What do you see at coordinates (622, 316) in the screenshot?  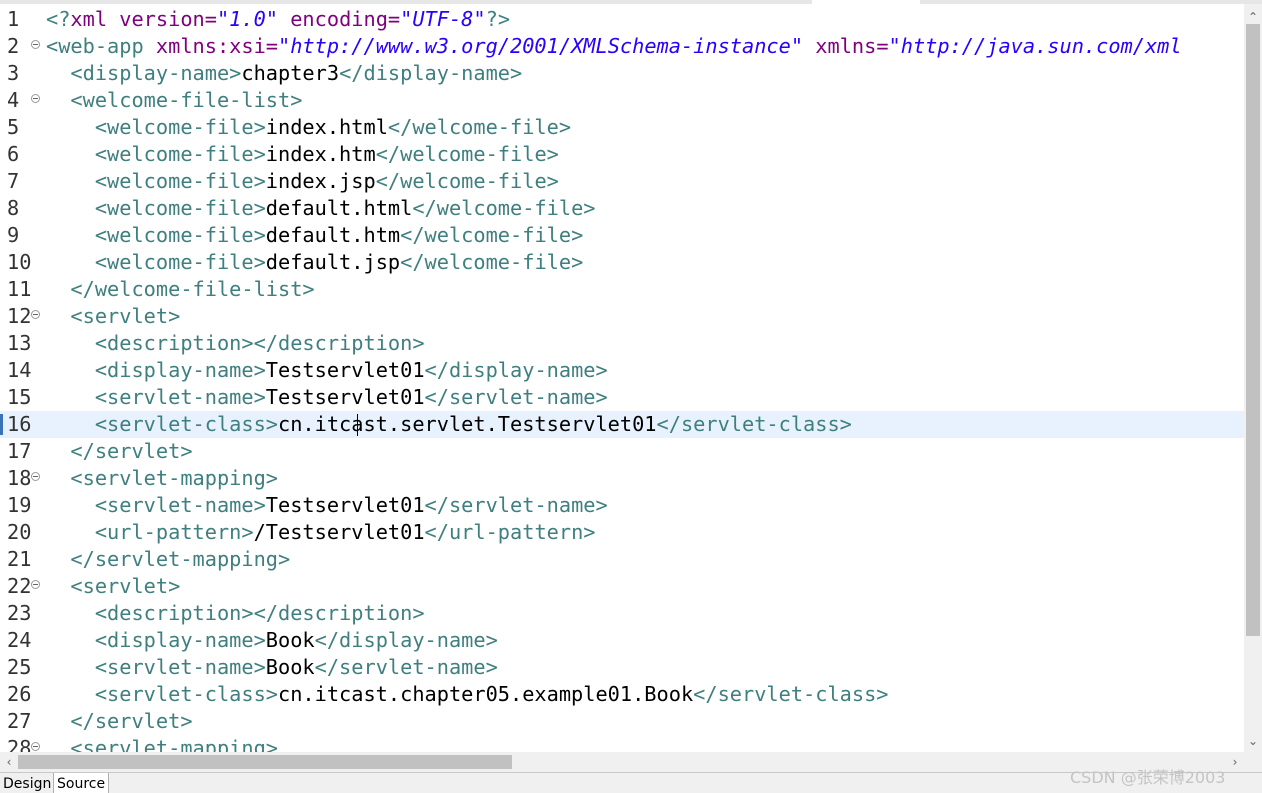 I see `code-line: 12 <servlet>` at bounding box center [622, 316].